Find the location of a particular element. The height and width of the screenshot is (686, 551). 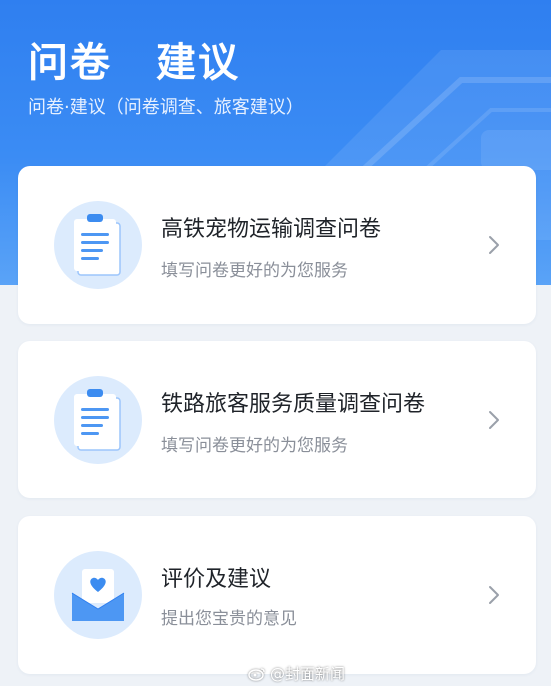

card-title: 评价及建议 is located at coordinates (216, 579).